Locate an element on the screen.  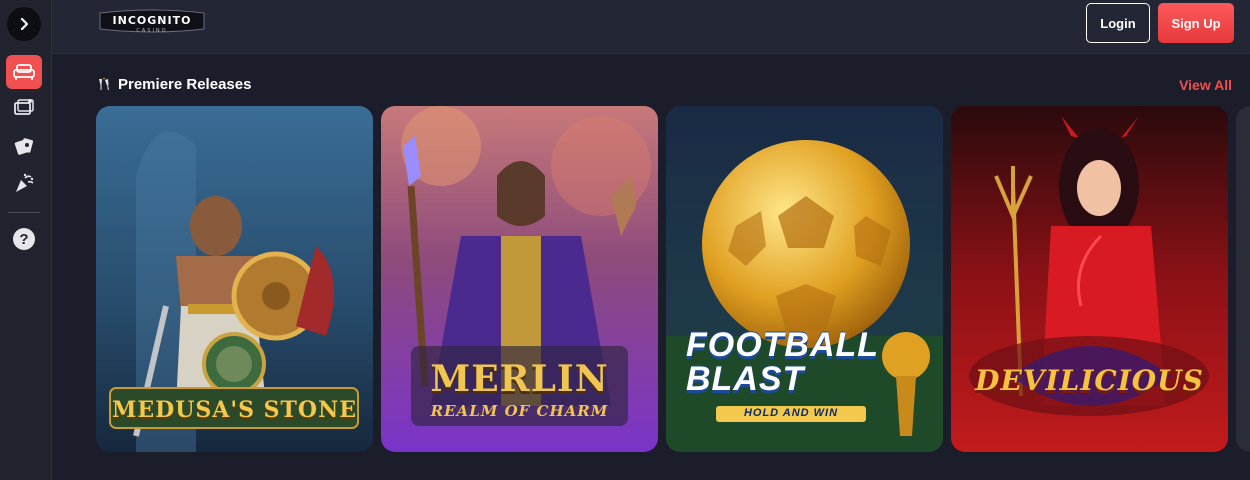
game-subtitle: HOLD AND WIN is located at coordinates (791, 413).